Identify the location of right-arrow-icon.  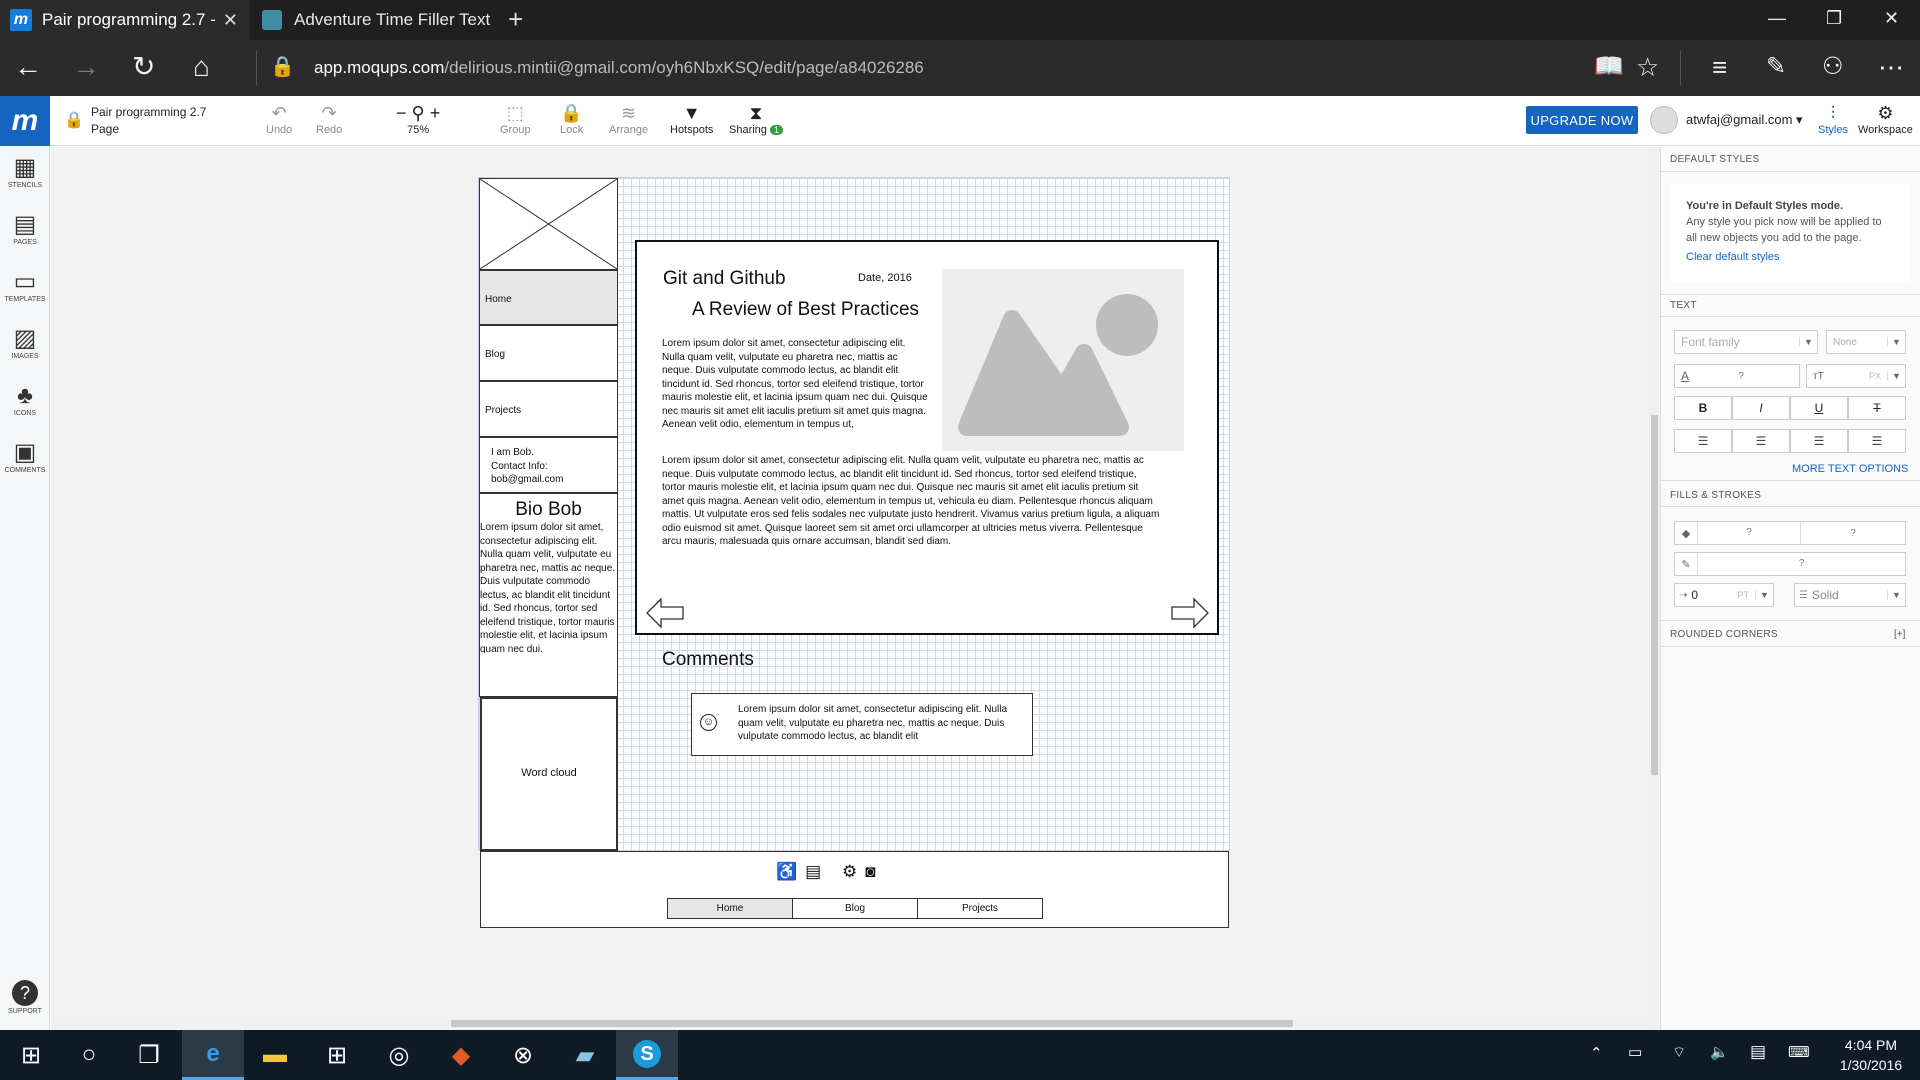
(1190, 613).